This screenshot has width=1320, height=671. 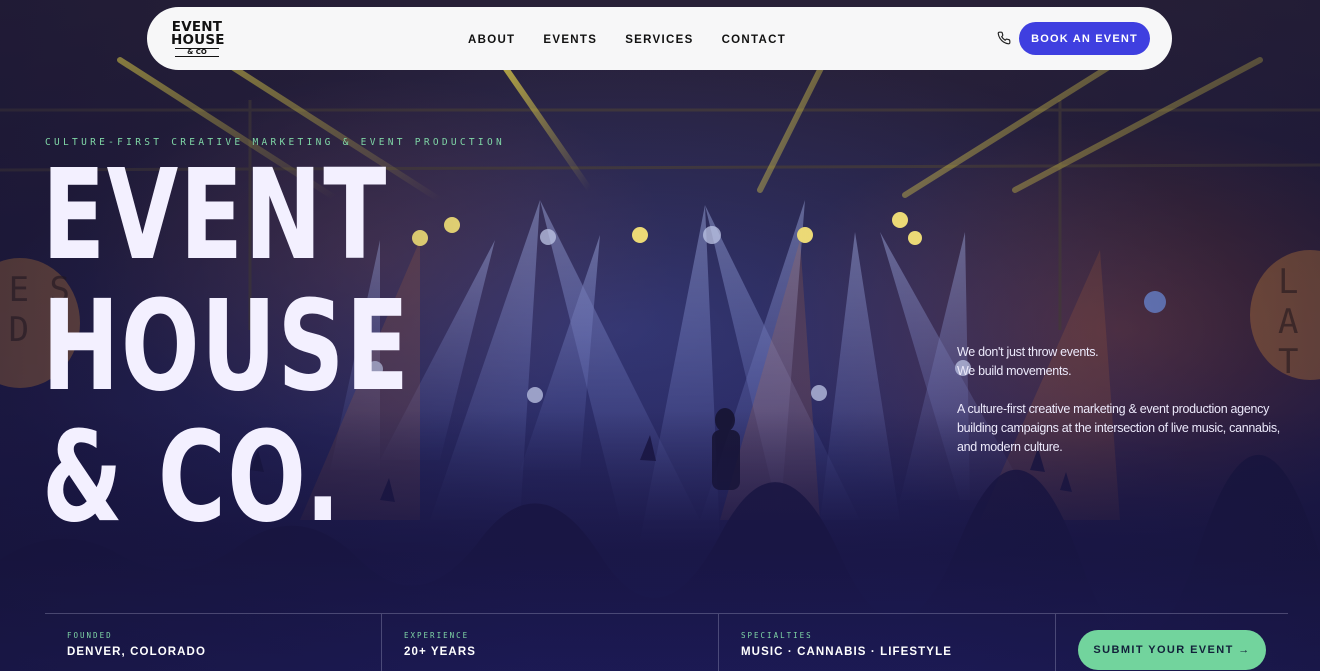 I want to click on stat-label: EXPERIENCE, so click(x=437, y=635).